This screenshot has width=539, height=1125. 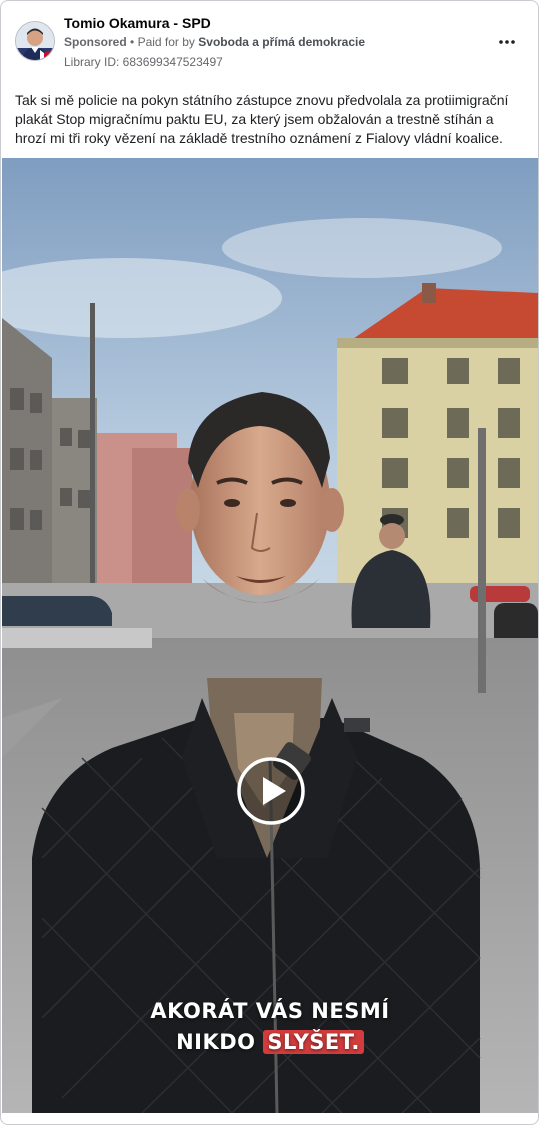 I want to click on more-options-button, so click(x=507, y=42).